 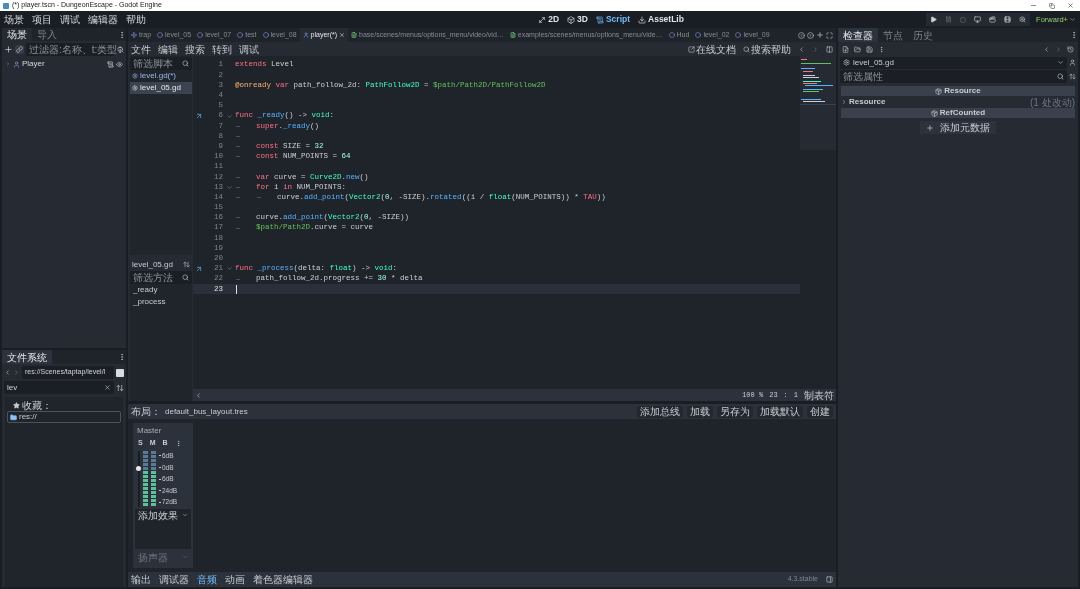 What do you see at coordinates (712, 49) in the screenshot?
I see `help-button: 在线文档` at bounding box center [712, 49].